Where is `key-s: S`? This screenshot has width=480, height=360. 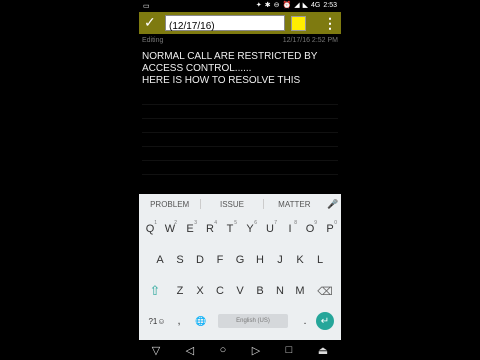 key-s: S is located at coordinates (180, 260).